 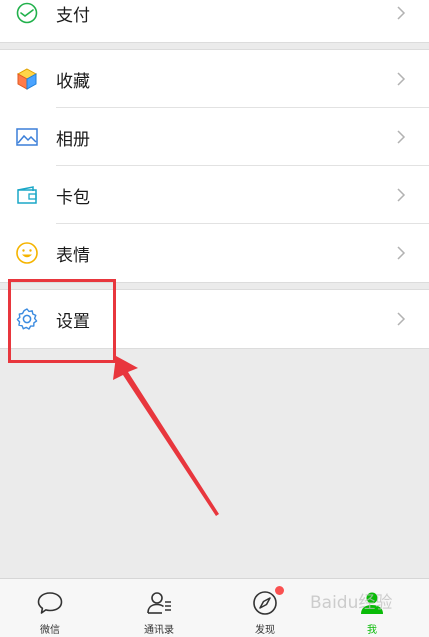 I want to click on tab-discover: 发现, so click(x=265, y=608).